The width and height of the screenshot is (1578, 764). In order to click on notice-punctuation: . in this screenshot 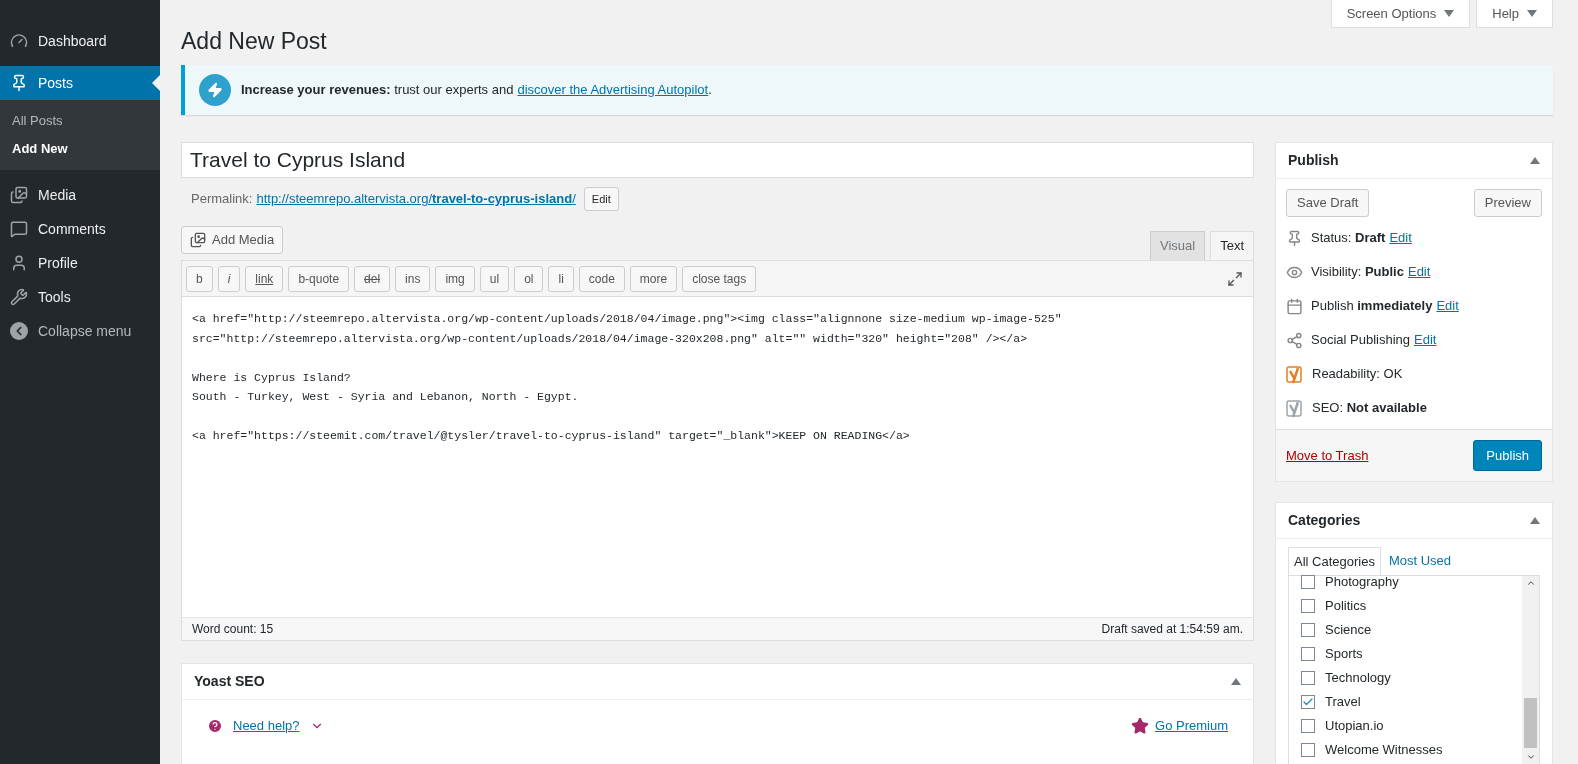, I will do `click(710, 90)`.